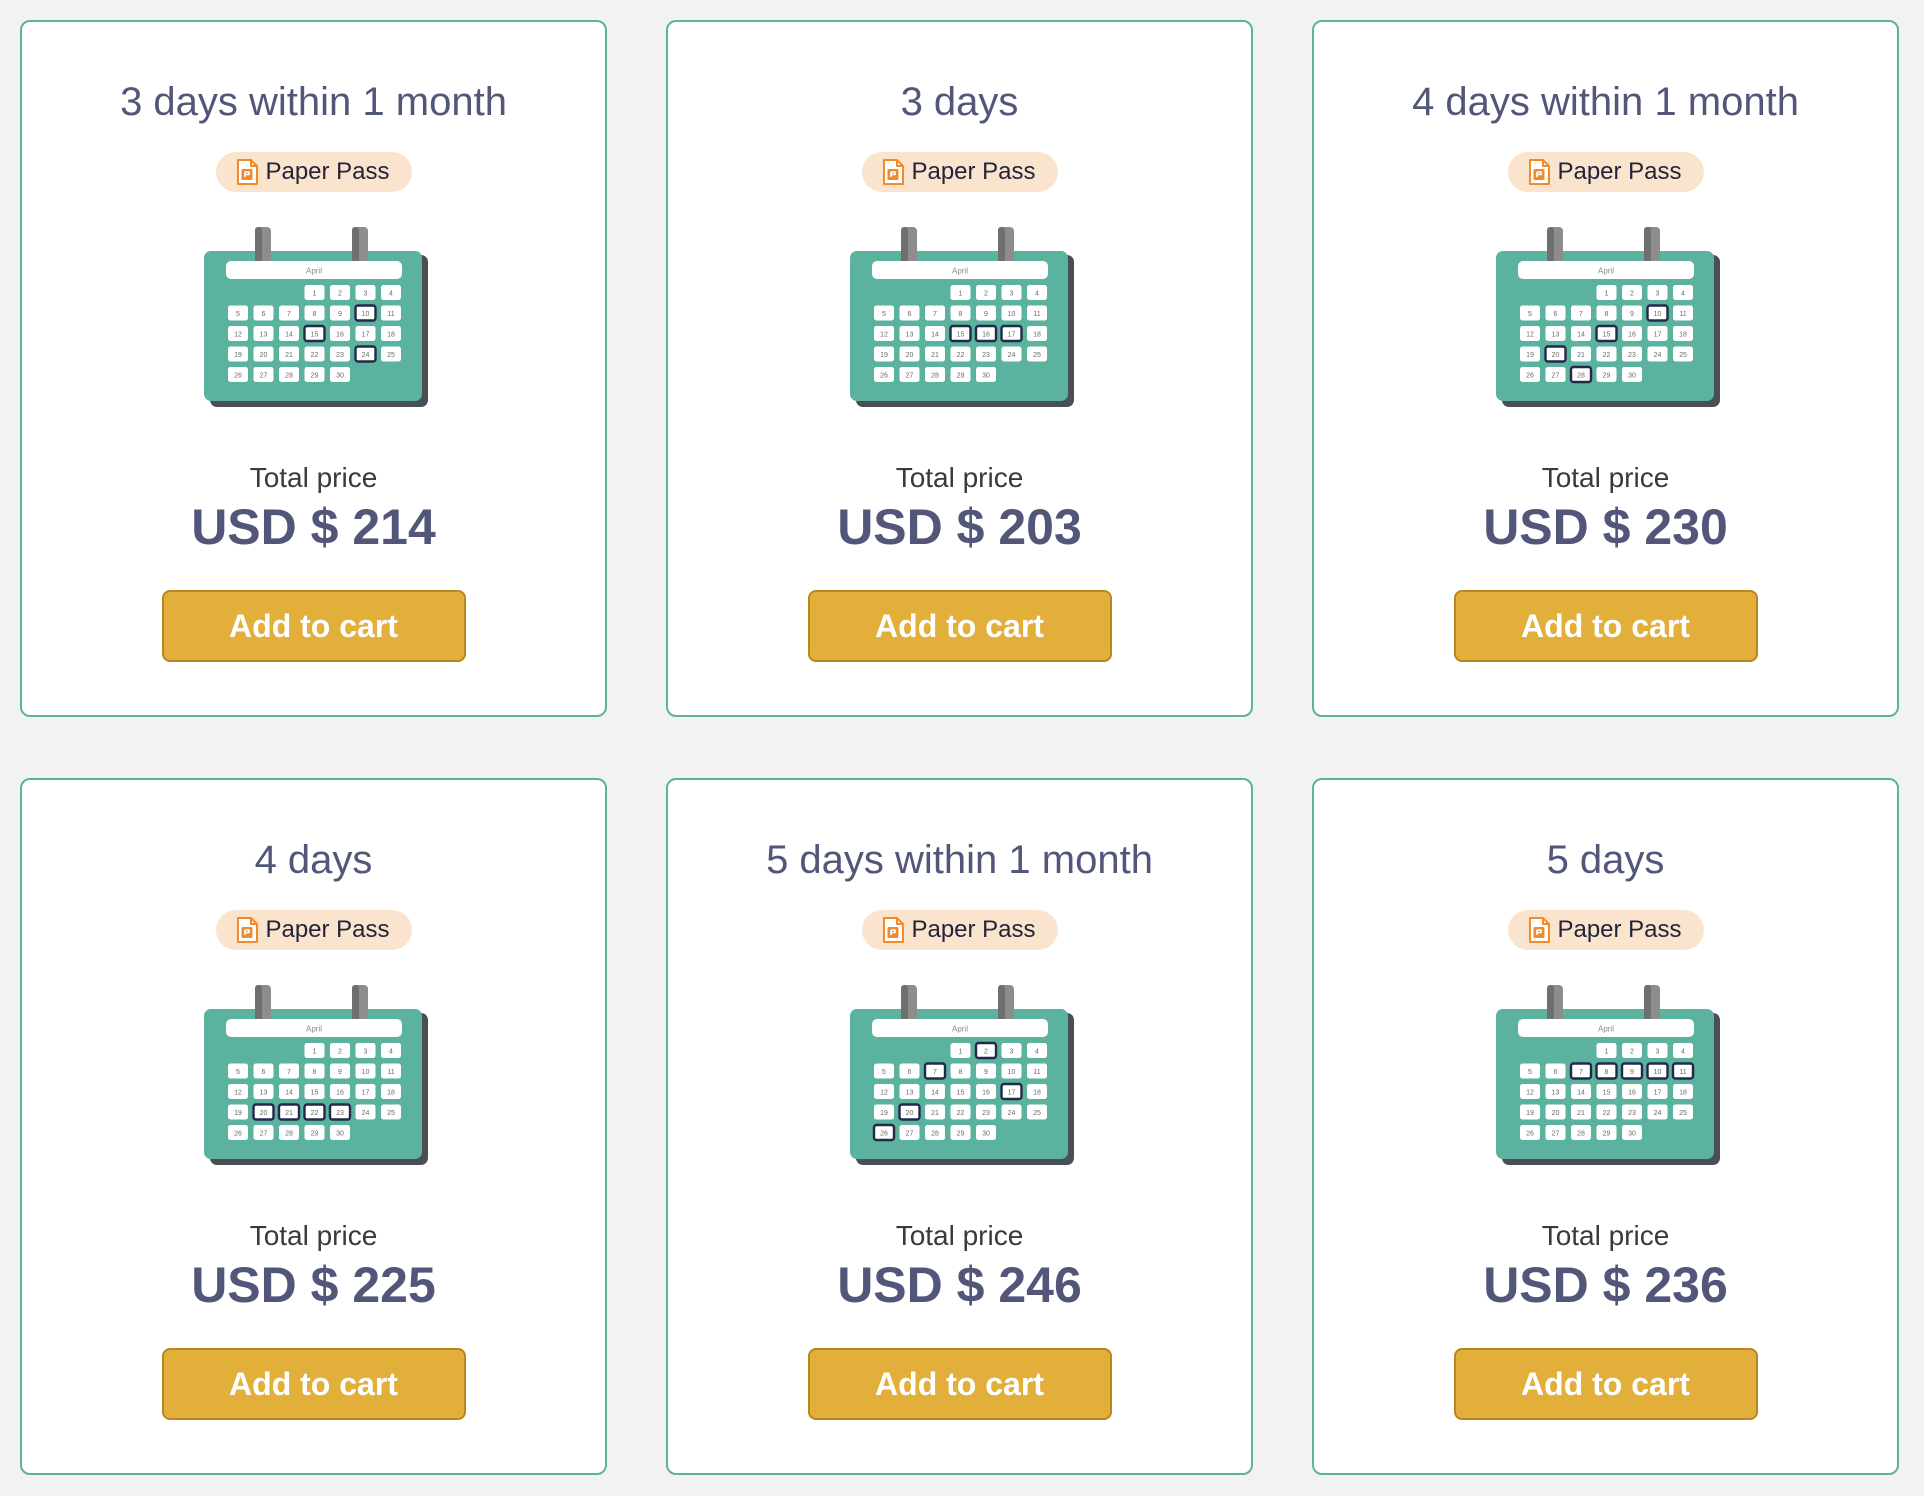 This screenshot has width=1924, height=1496. I want to click on calendar-day-number: 19, so click(238, 1113).